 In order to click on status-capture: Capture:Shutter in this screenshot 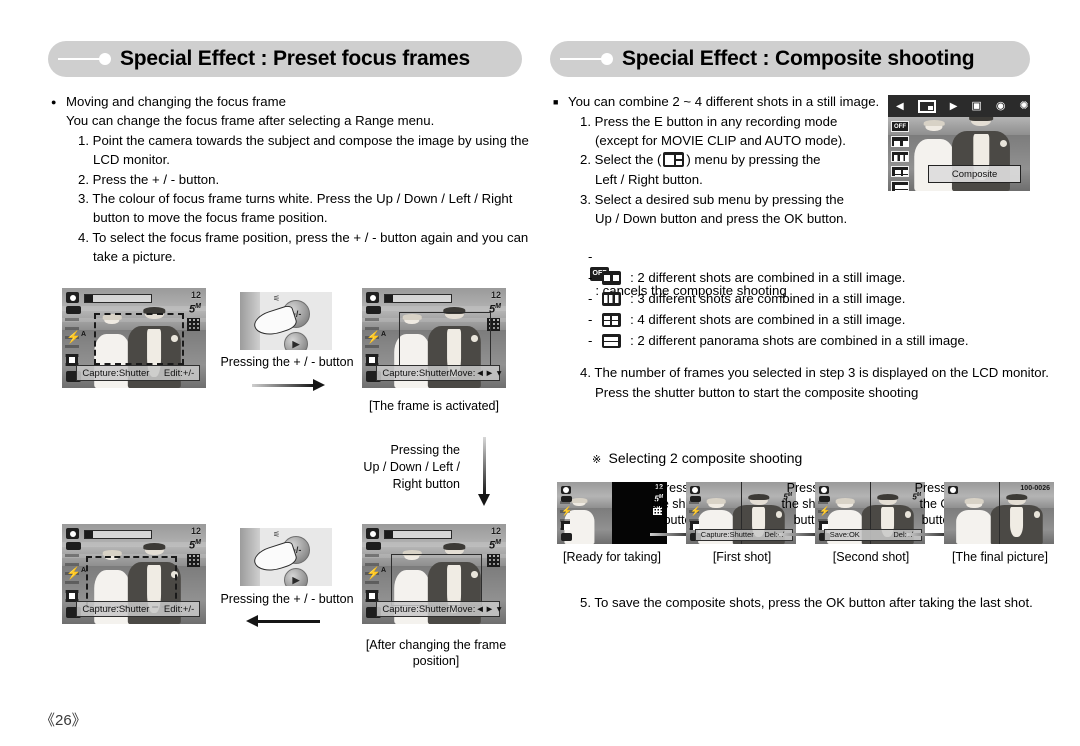, I will do `click(116, 373)`.